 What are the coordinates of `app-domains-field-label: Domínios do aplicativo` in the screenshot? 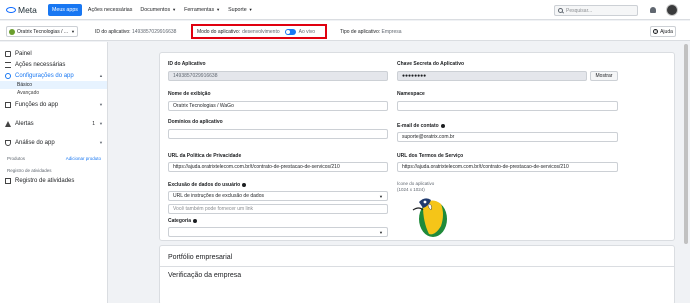 It's located at (195, 122).